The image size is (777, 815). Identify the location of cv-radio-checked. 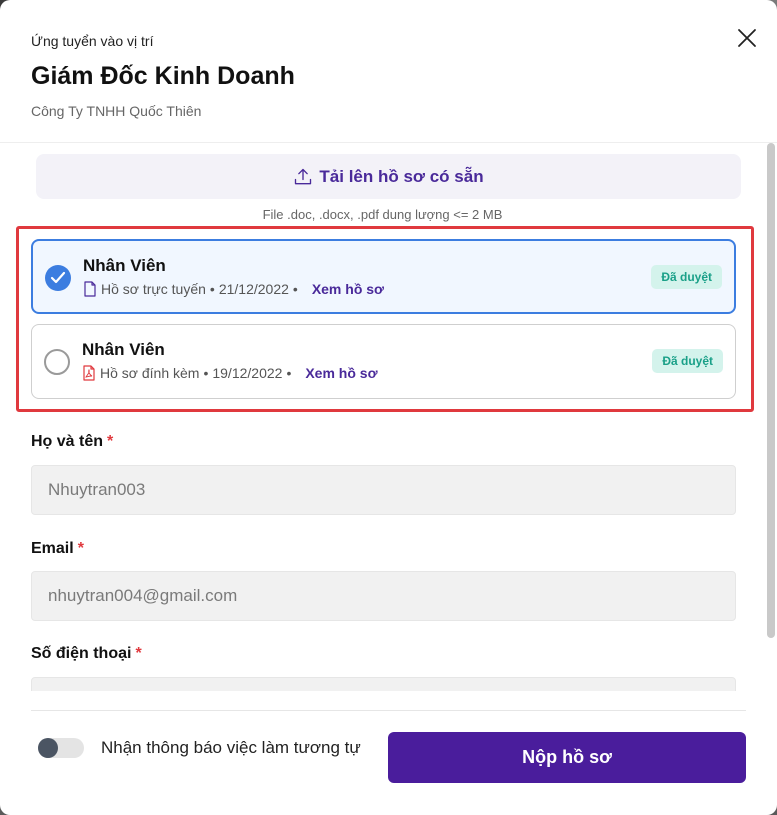
(58, 278).